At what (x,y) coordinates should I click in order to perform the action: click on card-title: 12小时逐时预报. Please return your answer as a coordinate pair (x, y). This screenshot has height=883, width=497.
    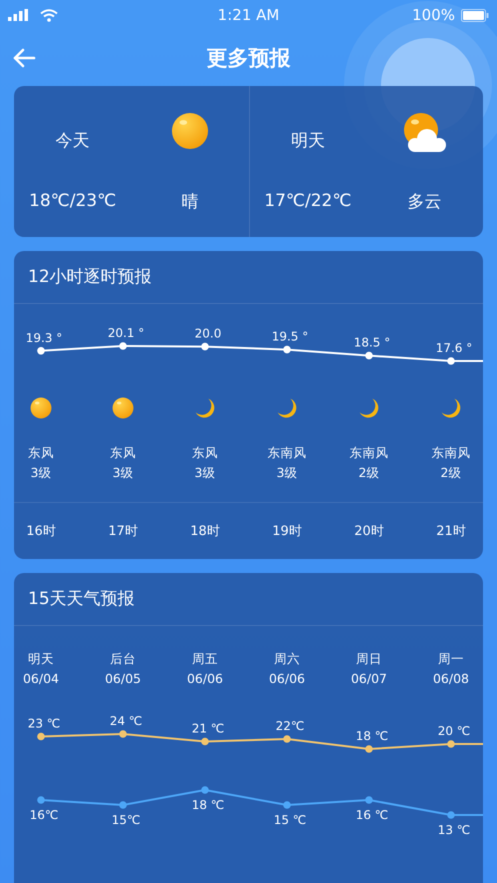
    Looking at the image, I should click on (248, 277).